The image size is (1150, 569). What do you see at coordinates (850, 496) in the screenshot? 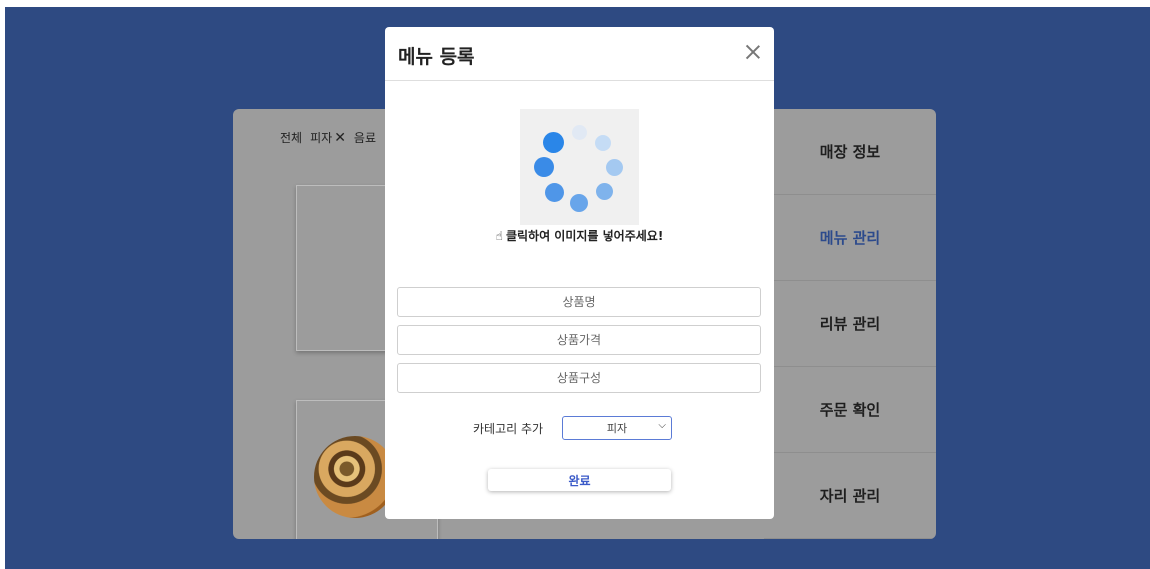
I see `sidebar-item-seat-management: 자리 관리` at bounding box center [850, 496].